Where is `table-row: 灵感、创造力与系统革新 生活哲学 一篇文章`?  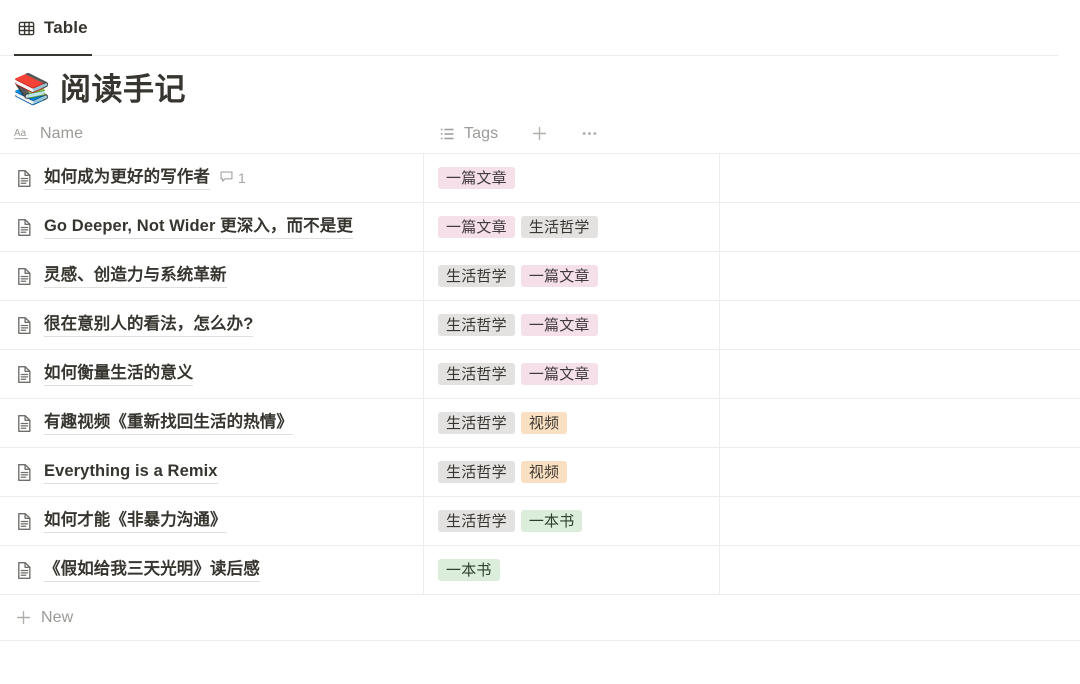
table-row: 灵感、创造力与系统革新 生活哲学 一篇文章 is located at coordinates (540, 276).